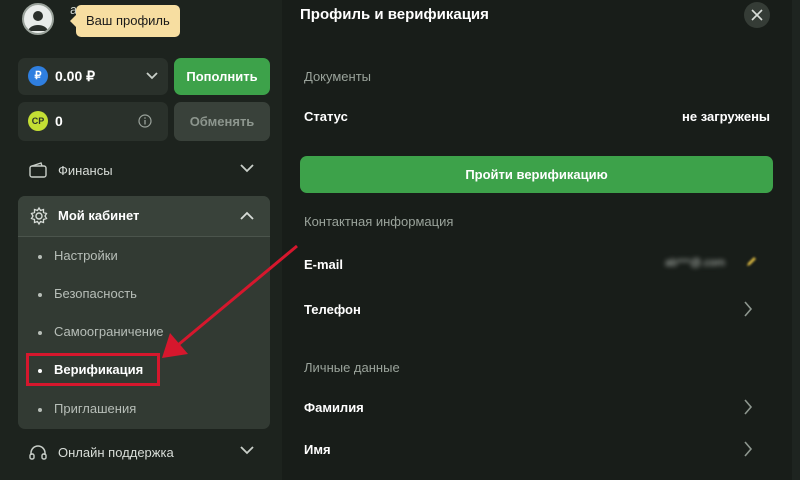  Describe the element at coordinates (394, 14) in the screenshot. I see `page-title: Профиль и верификация` at that location.